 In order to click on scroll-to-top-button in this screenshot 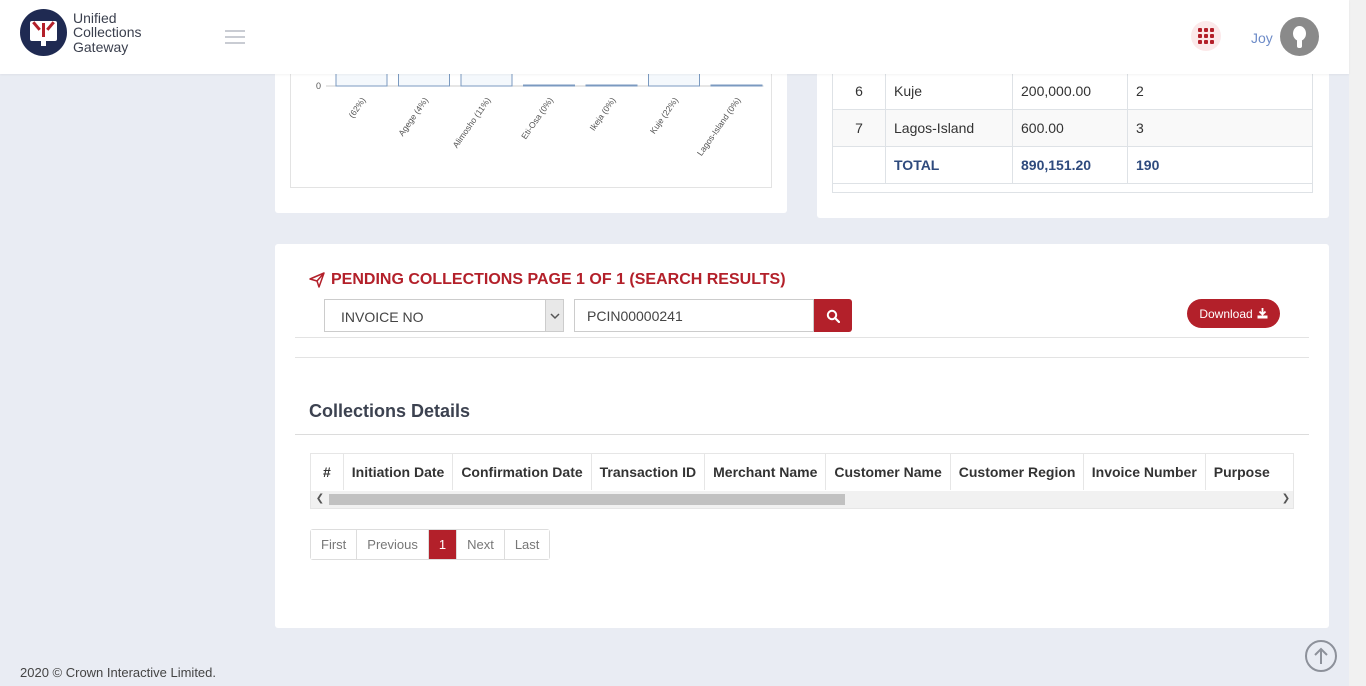, I will do `click(1321, 656)`.